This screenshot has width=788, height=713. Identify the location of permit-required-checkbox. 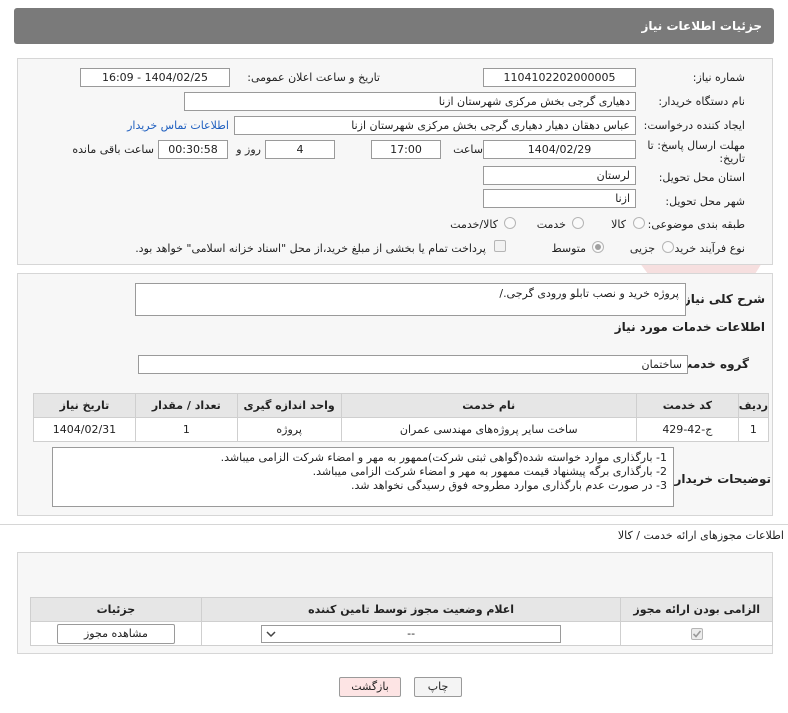
(696, 633).